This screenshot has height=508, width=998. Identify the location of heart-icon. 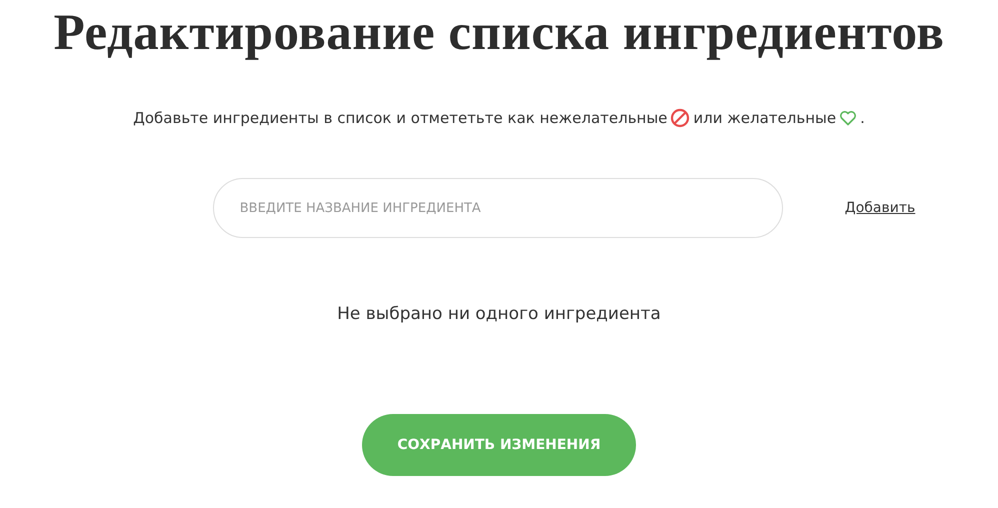
(848, 118).